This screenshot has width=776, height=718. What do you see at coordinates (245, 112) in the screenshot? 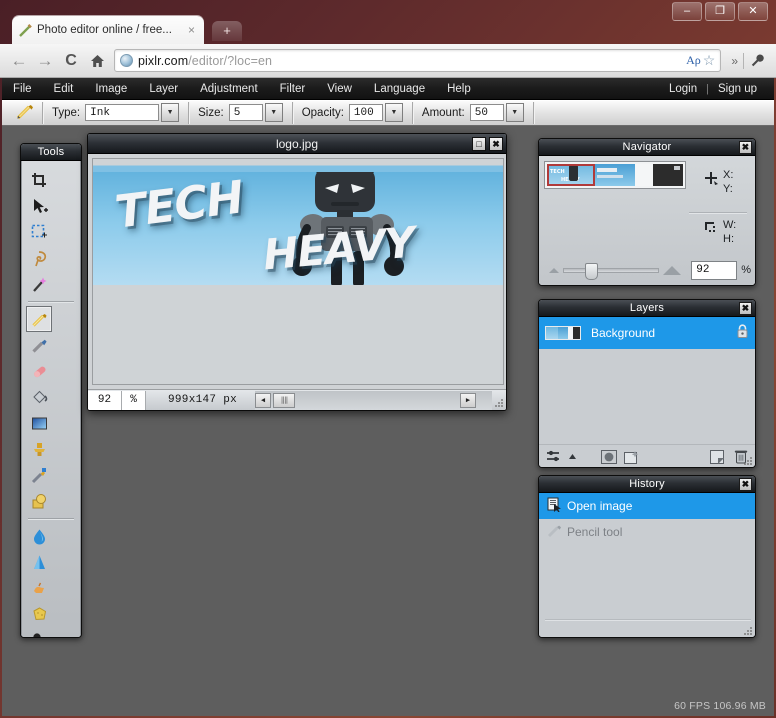
I see `option-size-value: 5` at bounding box center [245, 112].